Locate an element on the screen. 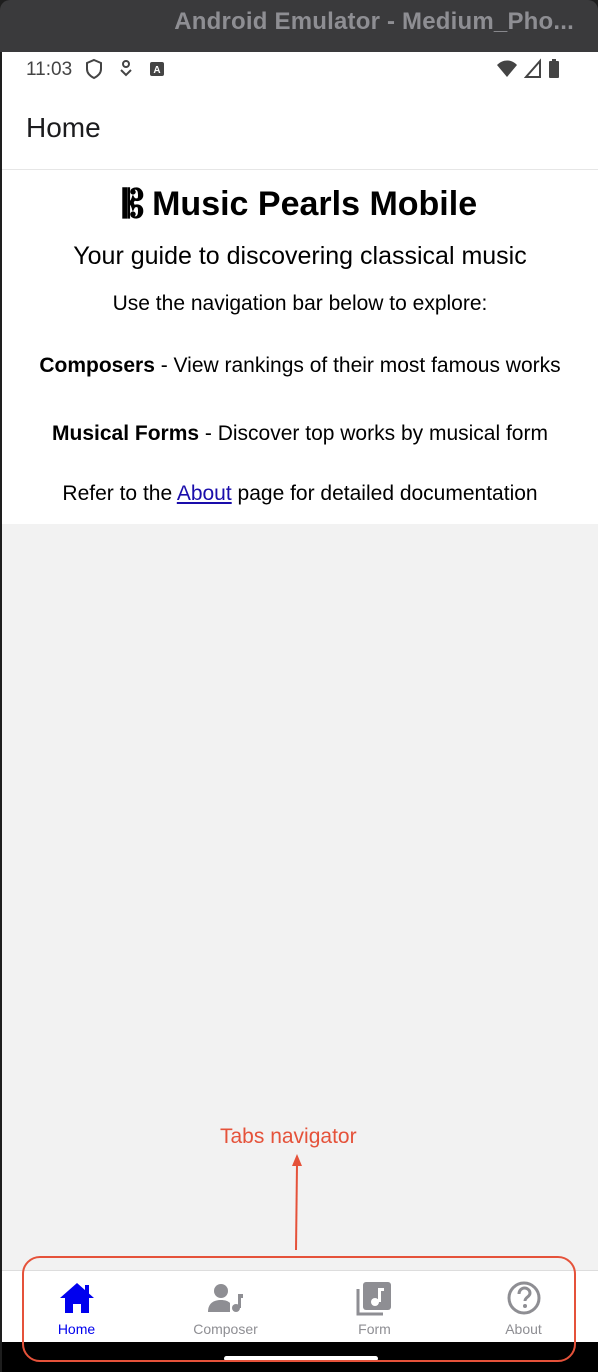 The height and width of the screenshot is (1372, 598). status-system-icons is located at coordinates (528, 71).